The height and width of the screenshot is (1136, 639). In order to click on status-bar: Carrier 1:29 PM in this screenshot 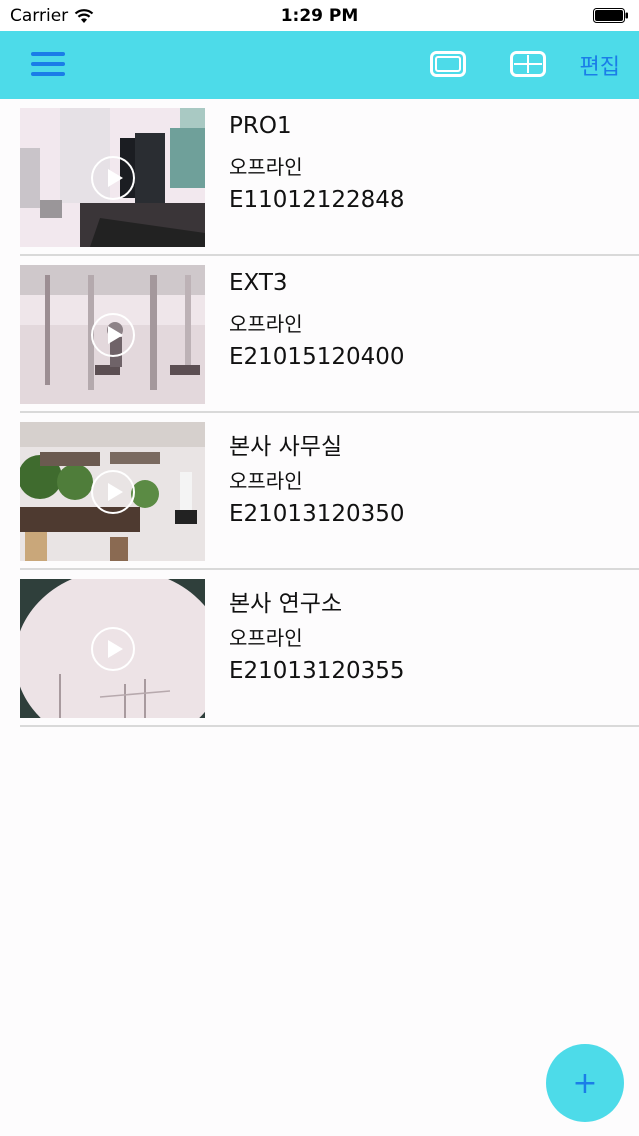, I will do `click(319, 15)`.